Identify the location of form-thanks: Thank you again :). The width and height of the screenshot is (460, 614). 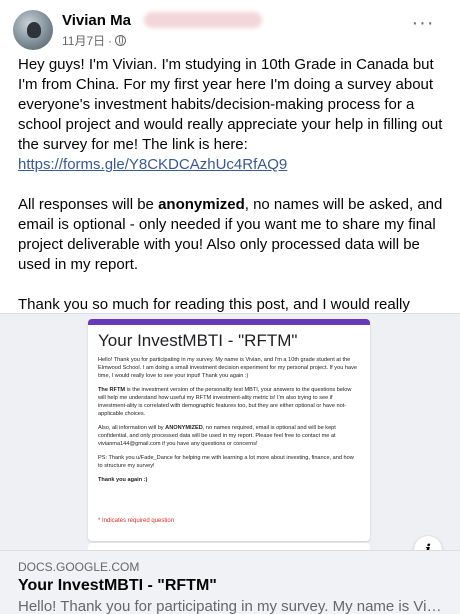
(123, 480).